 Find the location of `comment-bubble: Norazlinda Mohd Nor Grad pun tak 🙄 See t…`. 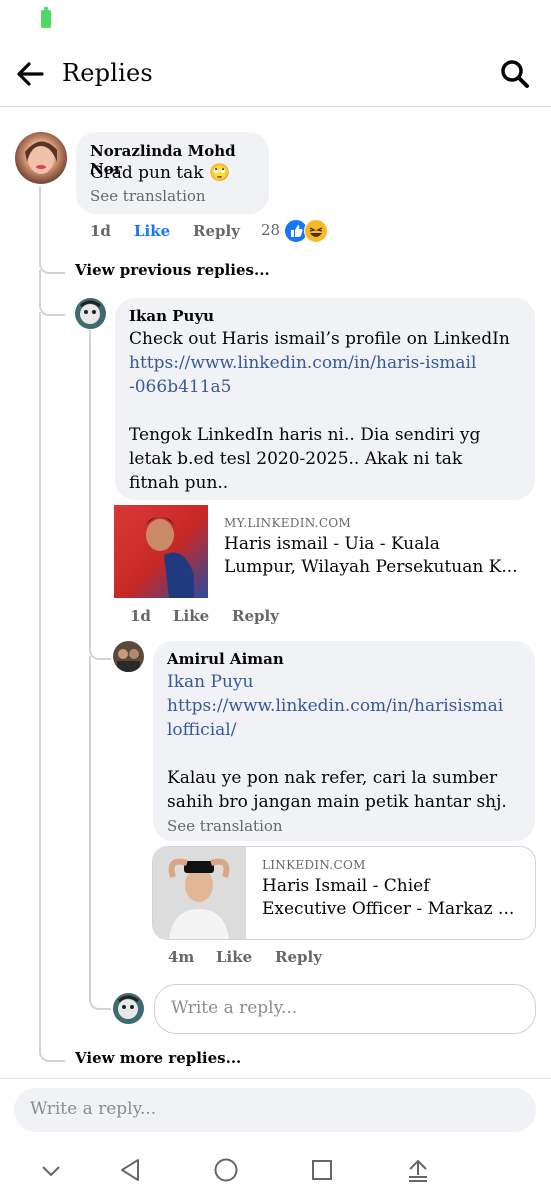

comment-bubble: Norazlinda Mohd Nor Grad pun tak 🙄 See t… is located at coordinates (172, 173).